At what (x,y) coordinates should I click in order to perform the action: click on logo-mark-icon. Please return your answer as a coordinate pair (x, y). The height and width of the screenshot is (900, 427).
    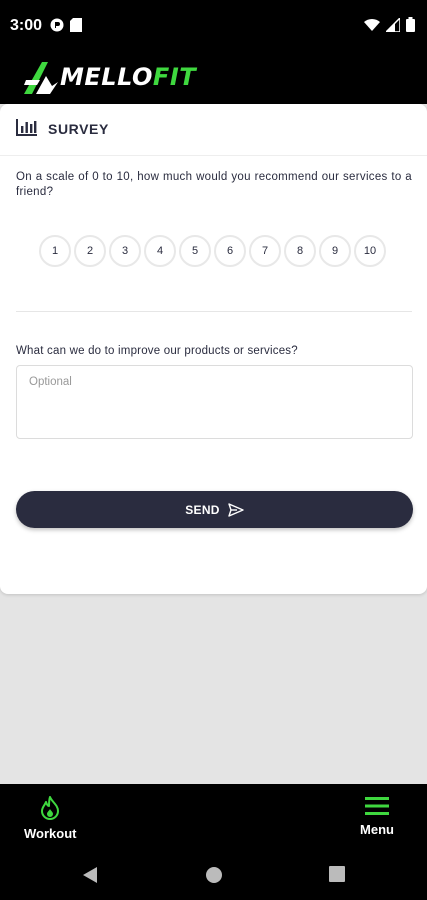
    Looking at the image, I should click on (41, 78).